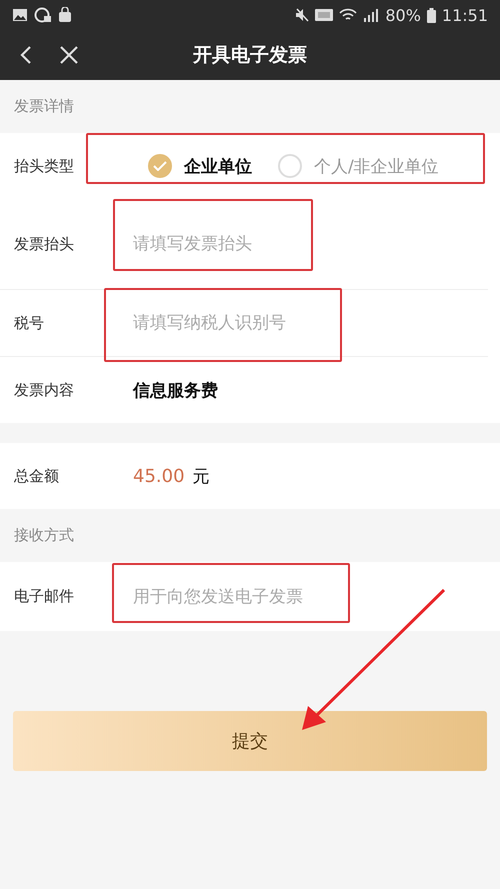 The image size is (500, 889). Describe the element at coordinates (37, 476) in the screenshot. I see `field-label: 总金额` at that location.